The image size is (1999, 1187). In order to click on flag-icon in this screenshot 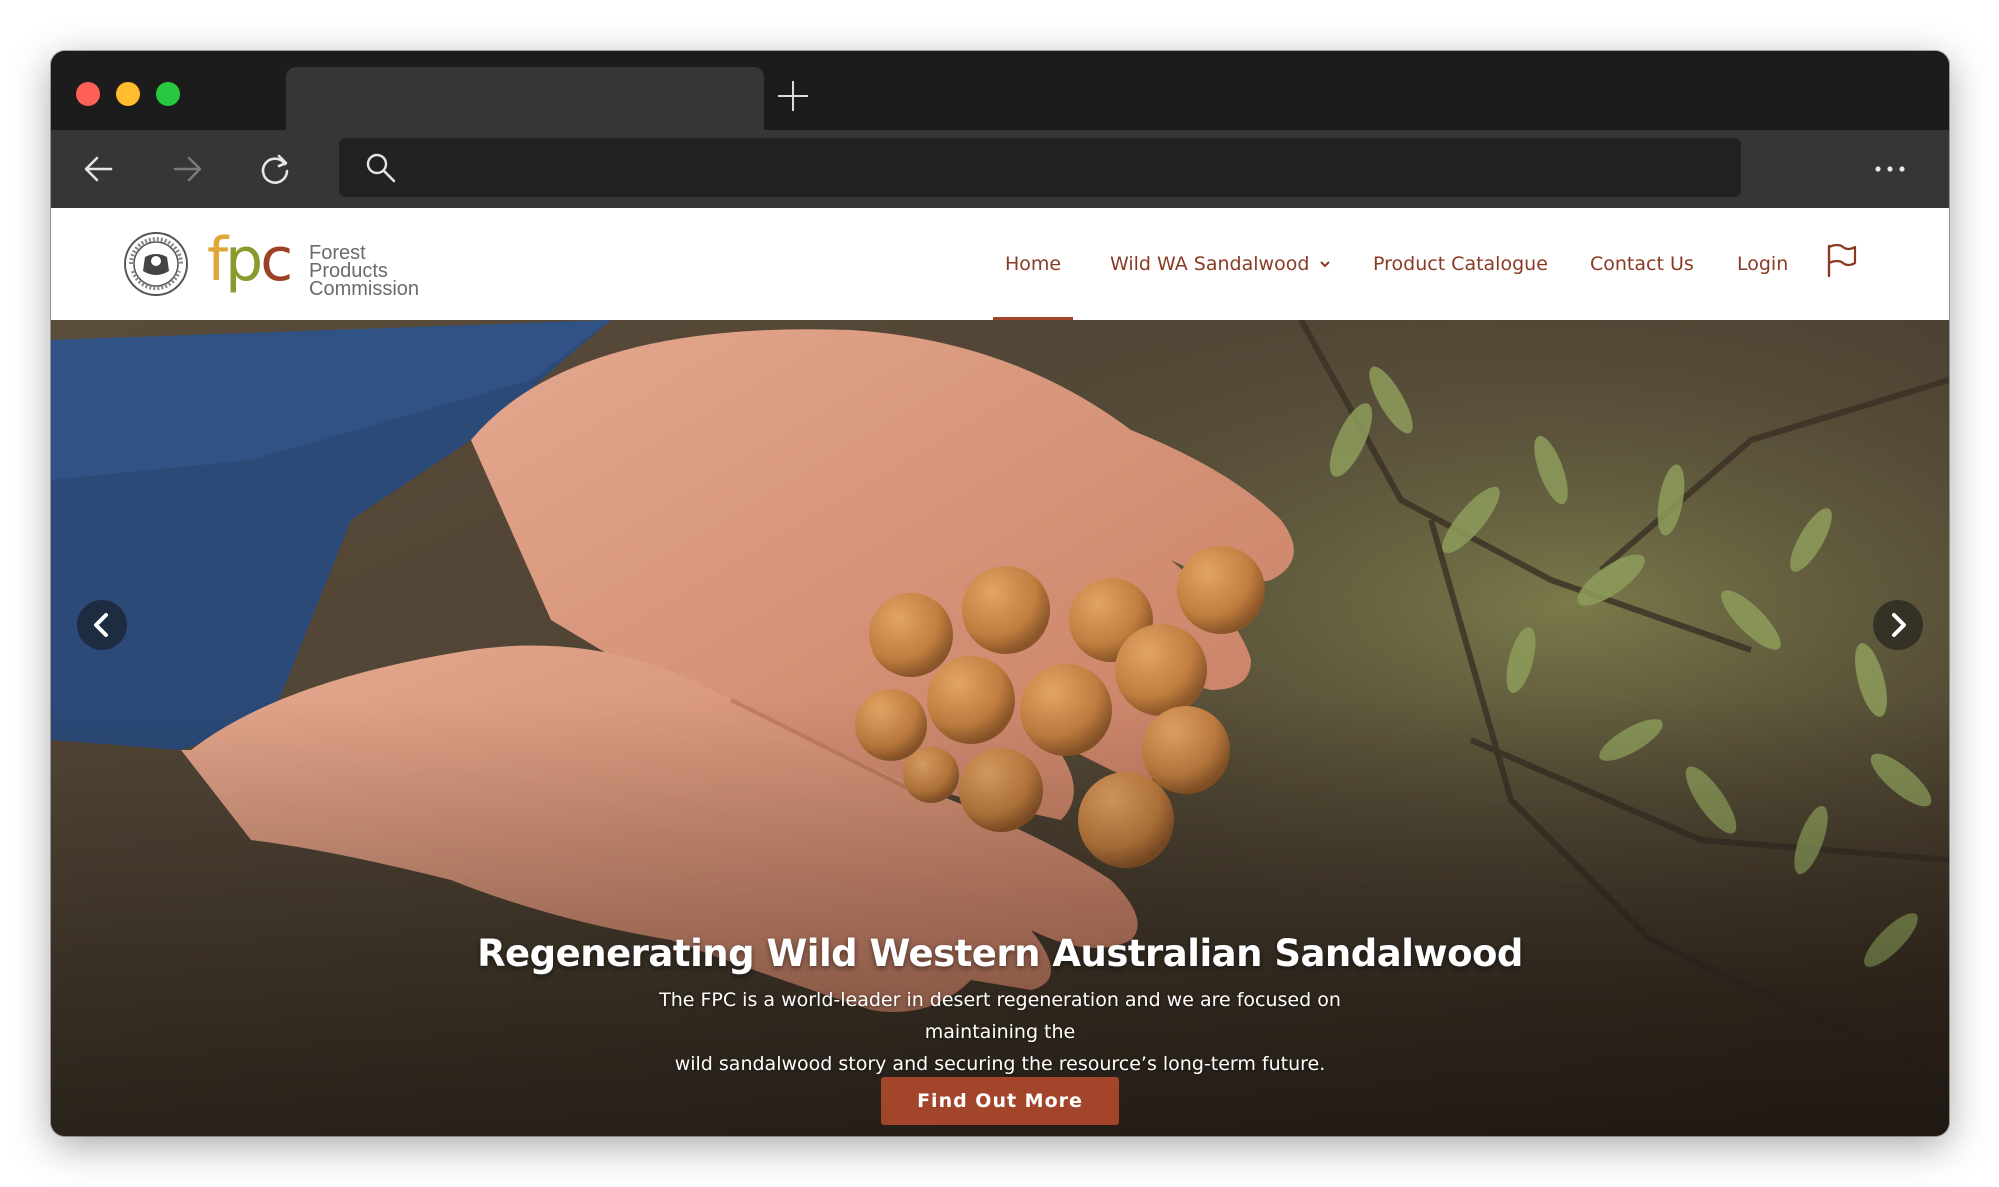, I will do `click(1841, 260)`.